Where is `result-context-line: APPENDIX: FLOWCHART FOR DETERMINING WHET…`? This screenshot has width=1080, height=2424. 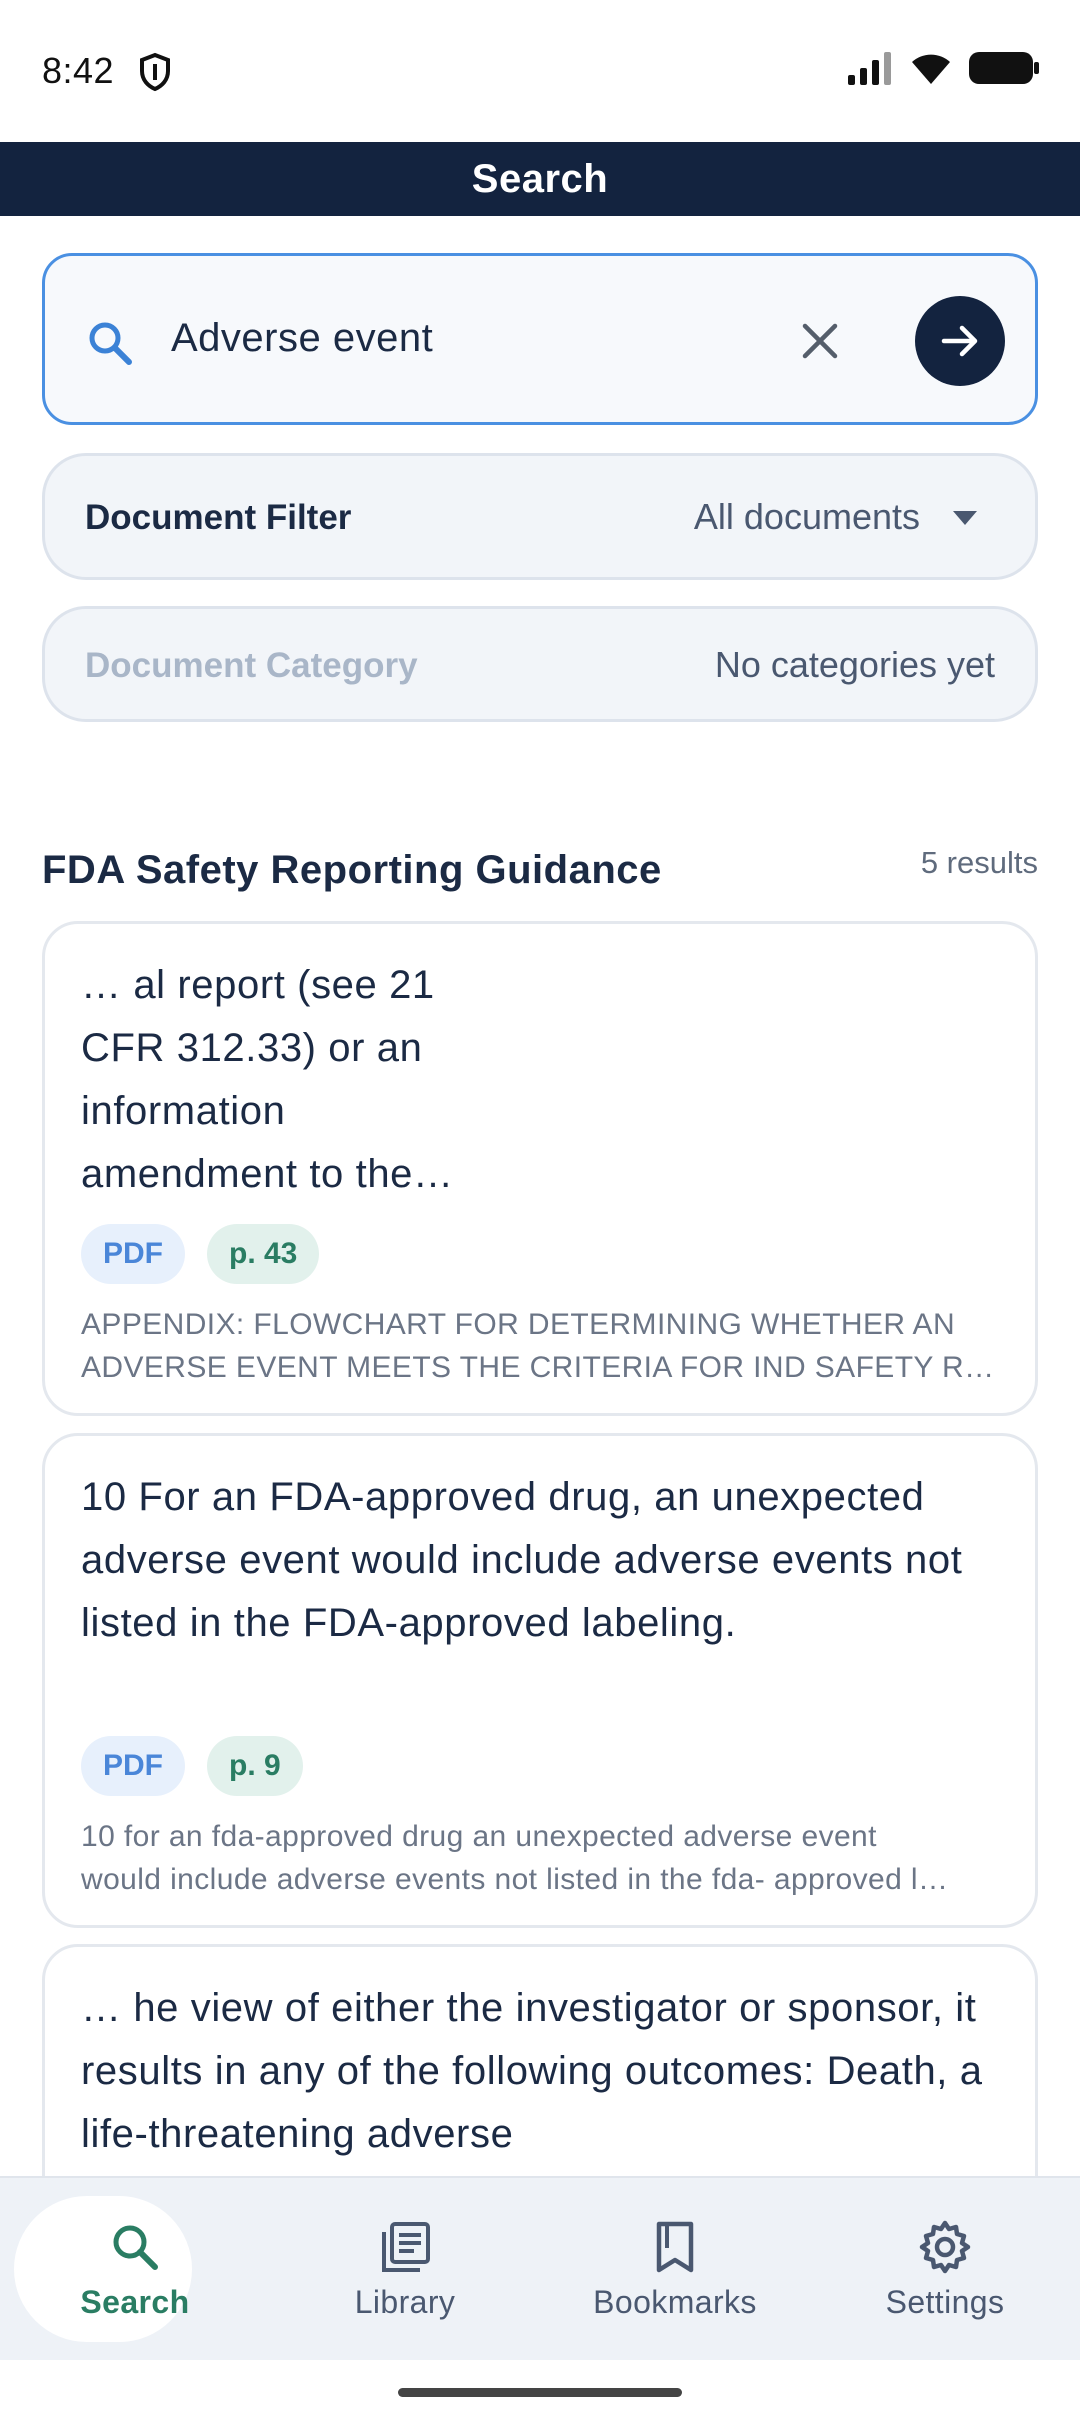
result-context-line: APPENDIX: FLOWCHART FOR DETERMINING WHET… is located at coordinates (518, 1324).